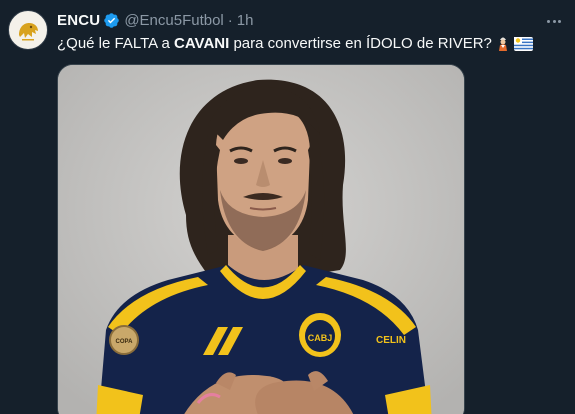 The height and width of the screenshot is (414, 575). What do you see at coordinates (360, 43) in the screenshot?
I see `tweet-text-part-3: para convertirse en ÍDOLO de RIVER?` at bounding box center [360, 43].